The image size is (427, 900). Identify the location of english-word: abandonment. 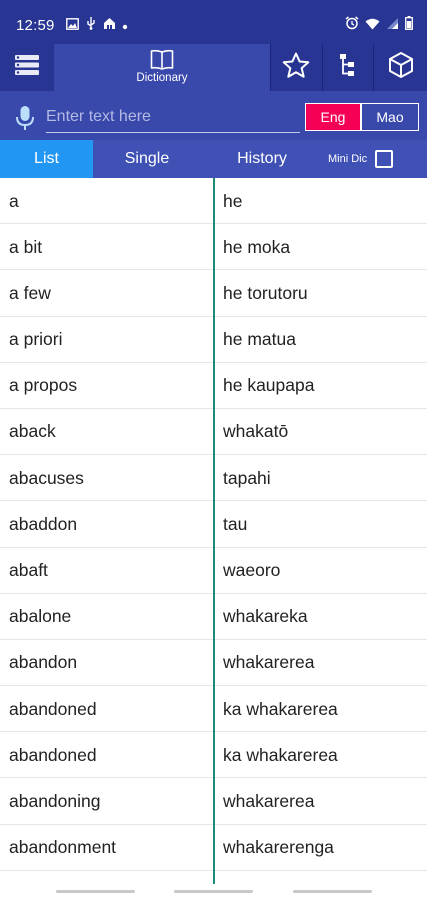
(63, 847).